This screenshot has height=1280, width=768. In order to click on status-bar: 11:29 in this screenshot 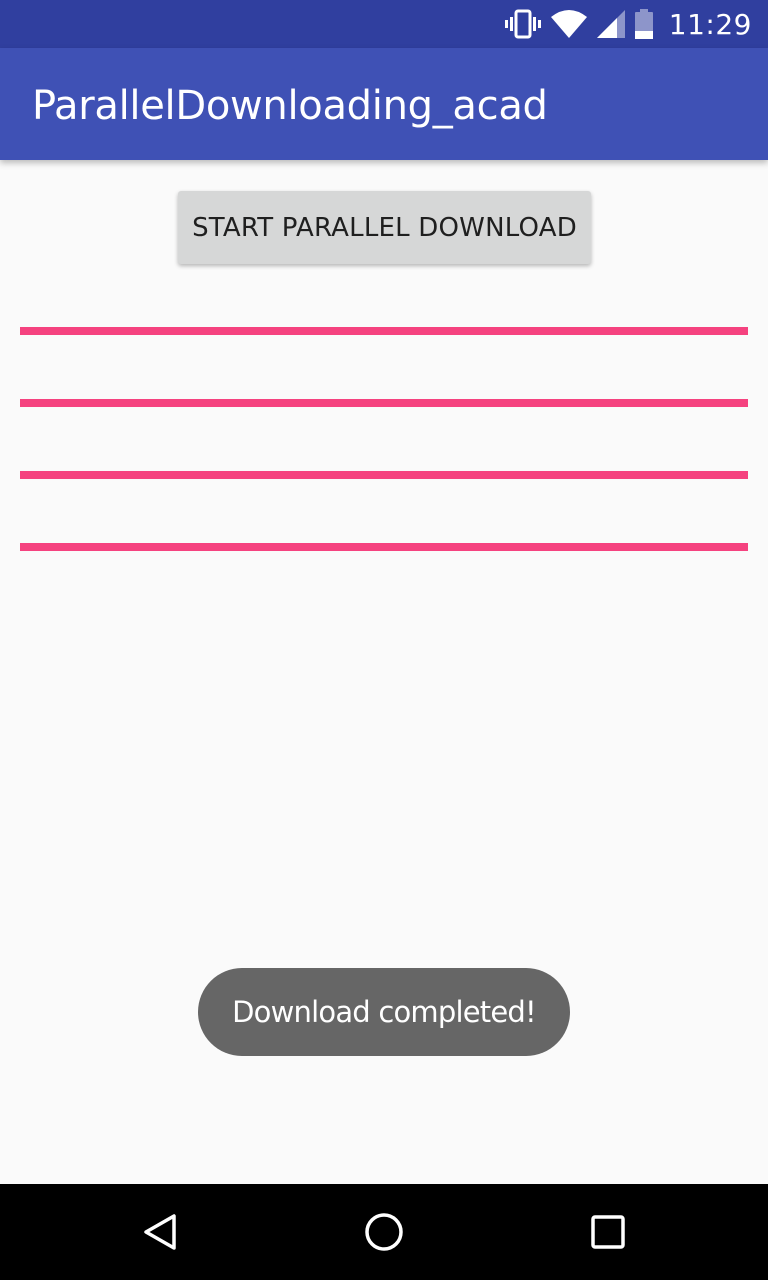, I will do `click(384, 24)`.